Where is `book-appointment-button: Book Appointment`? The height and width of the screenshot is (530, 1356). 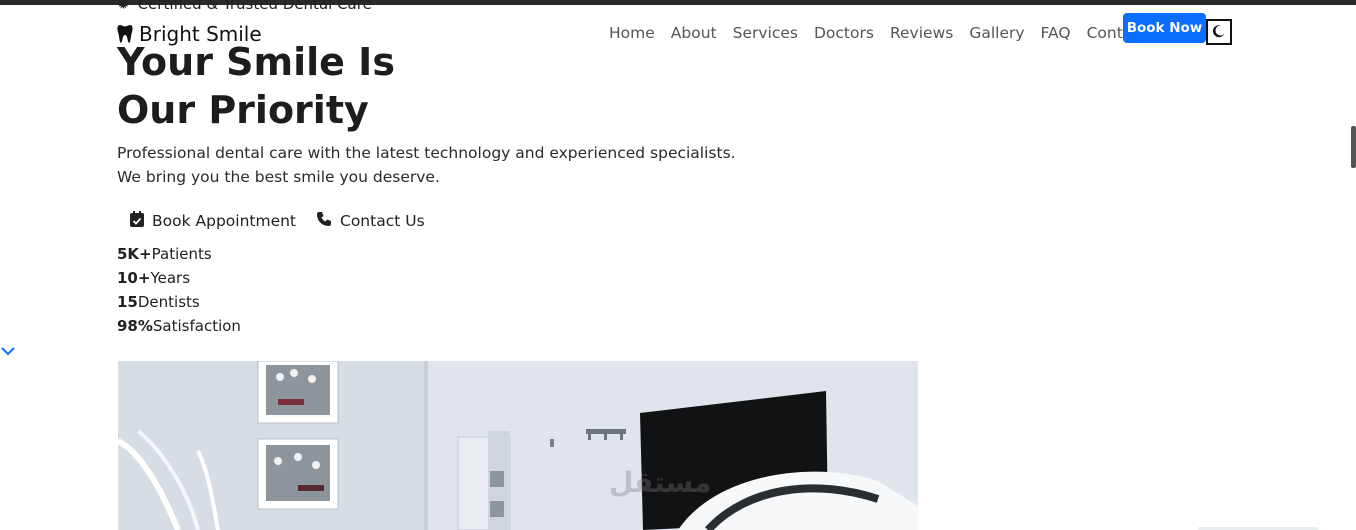 book-appointment-button: Book Appointment is located at coordinates (213, 221).